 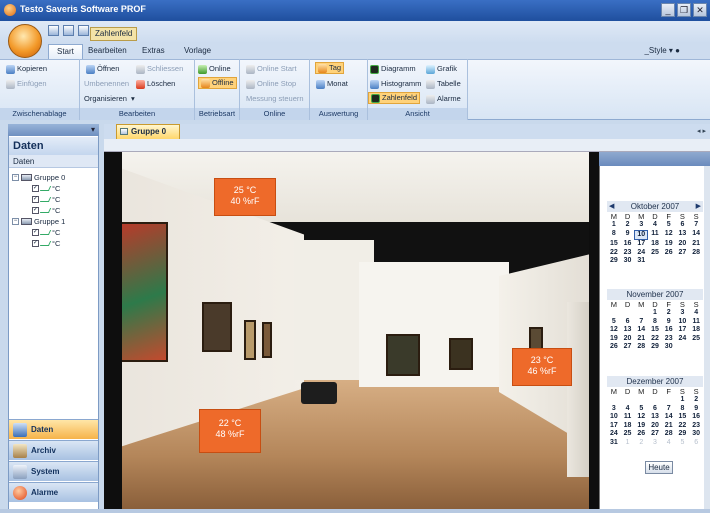 I want to click on rename-button: Umbenennen, so click(x=106, y=84).